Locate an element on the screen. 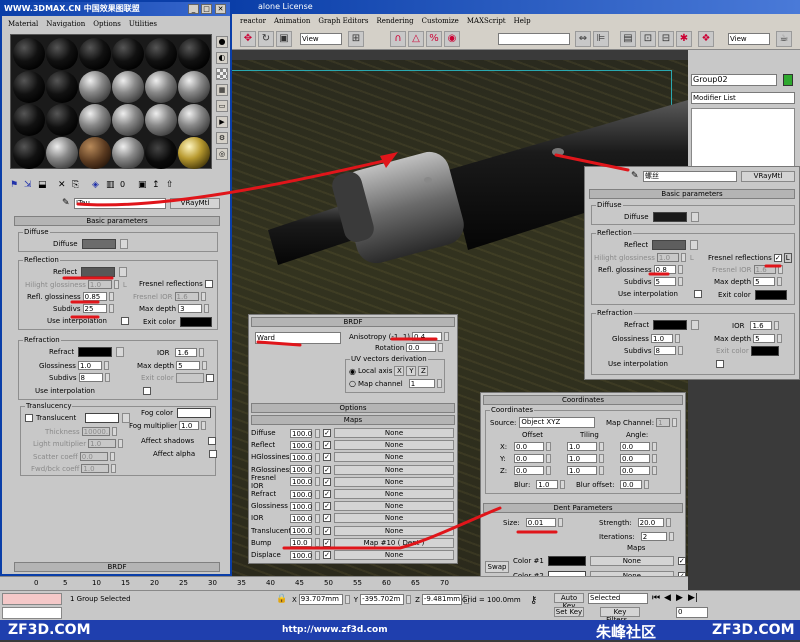 This screenshot has width=800, height=642. axis-x-button: X is located at coordinates (399, 371).